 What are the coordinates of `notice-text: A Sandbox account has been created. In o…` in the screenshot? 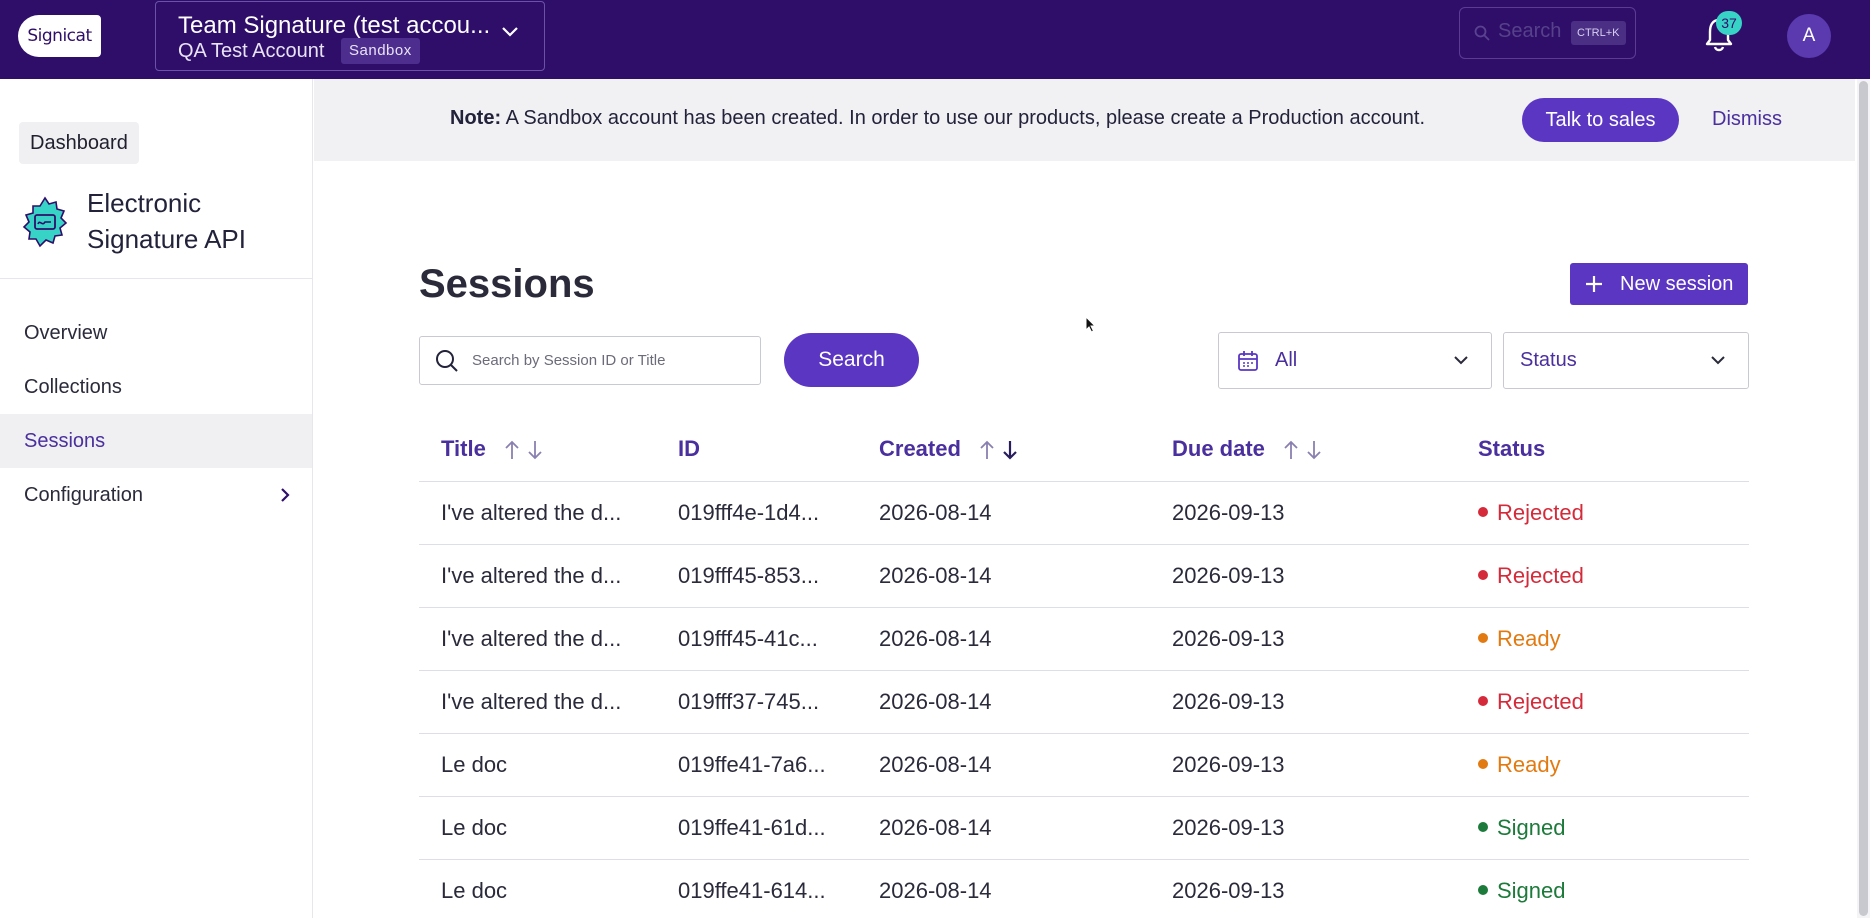 It's located at (965, 118).